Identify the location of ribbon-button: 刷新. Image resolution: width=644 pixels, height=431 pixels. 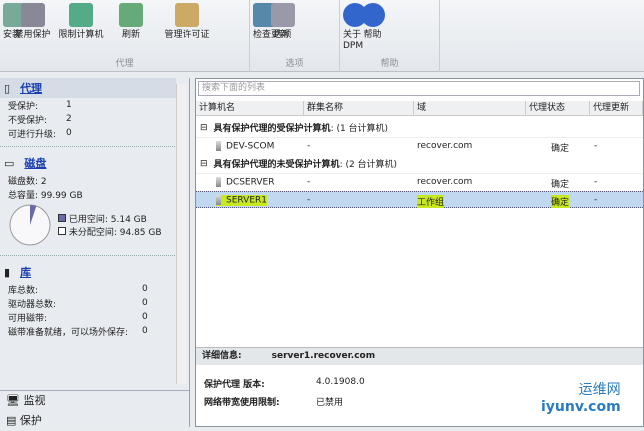
(131, 22).